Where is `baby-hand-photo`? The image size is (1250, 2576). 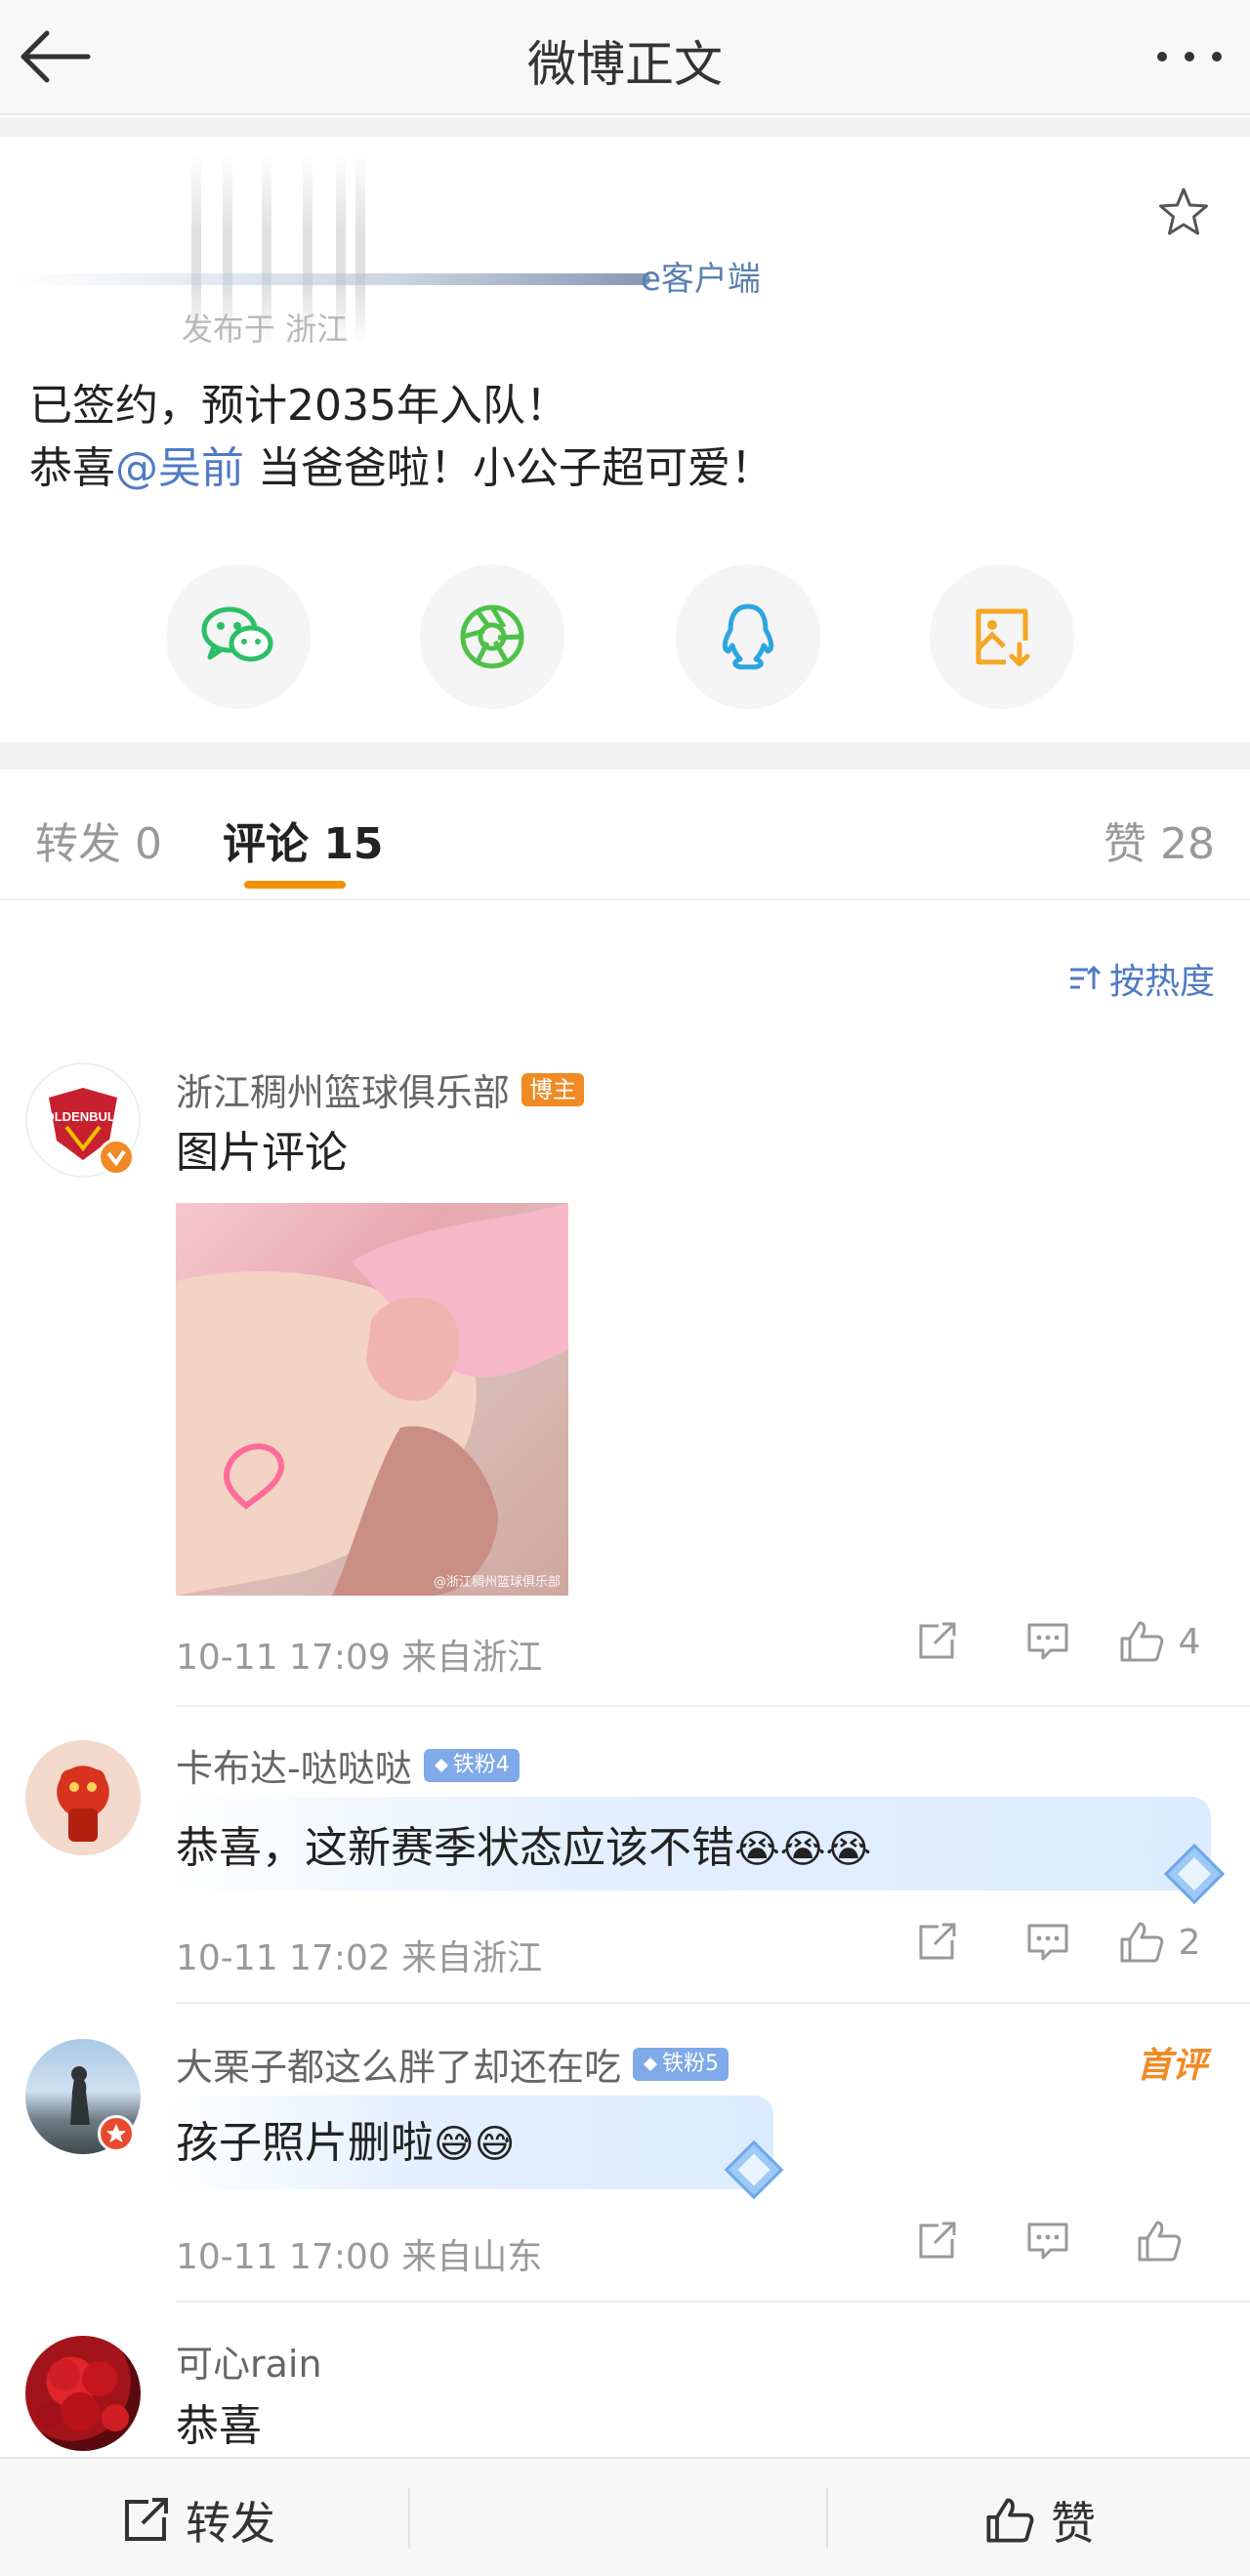
baby-hand-photo is located at coordinates (372, 1399).